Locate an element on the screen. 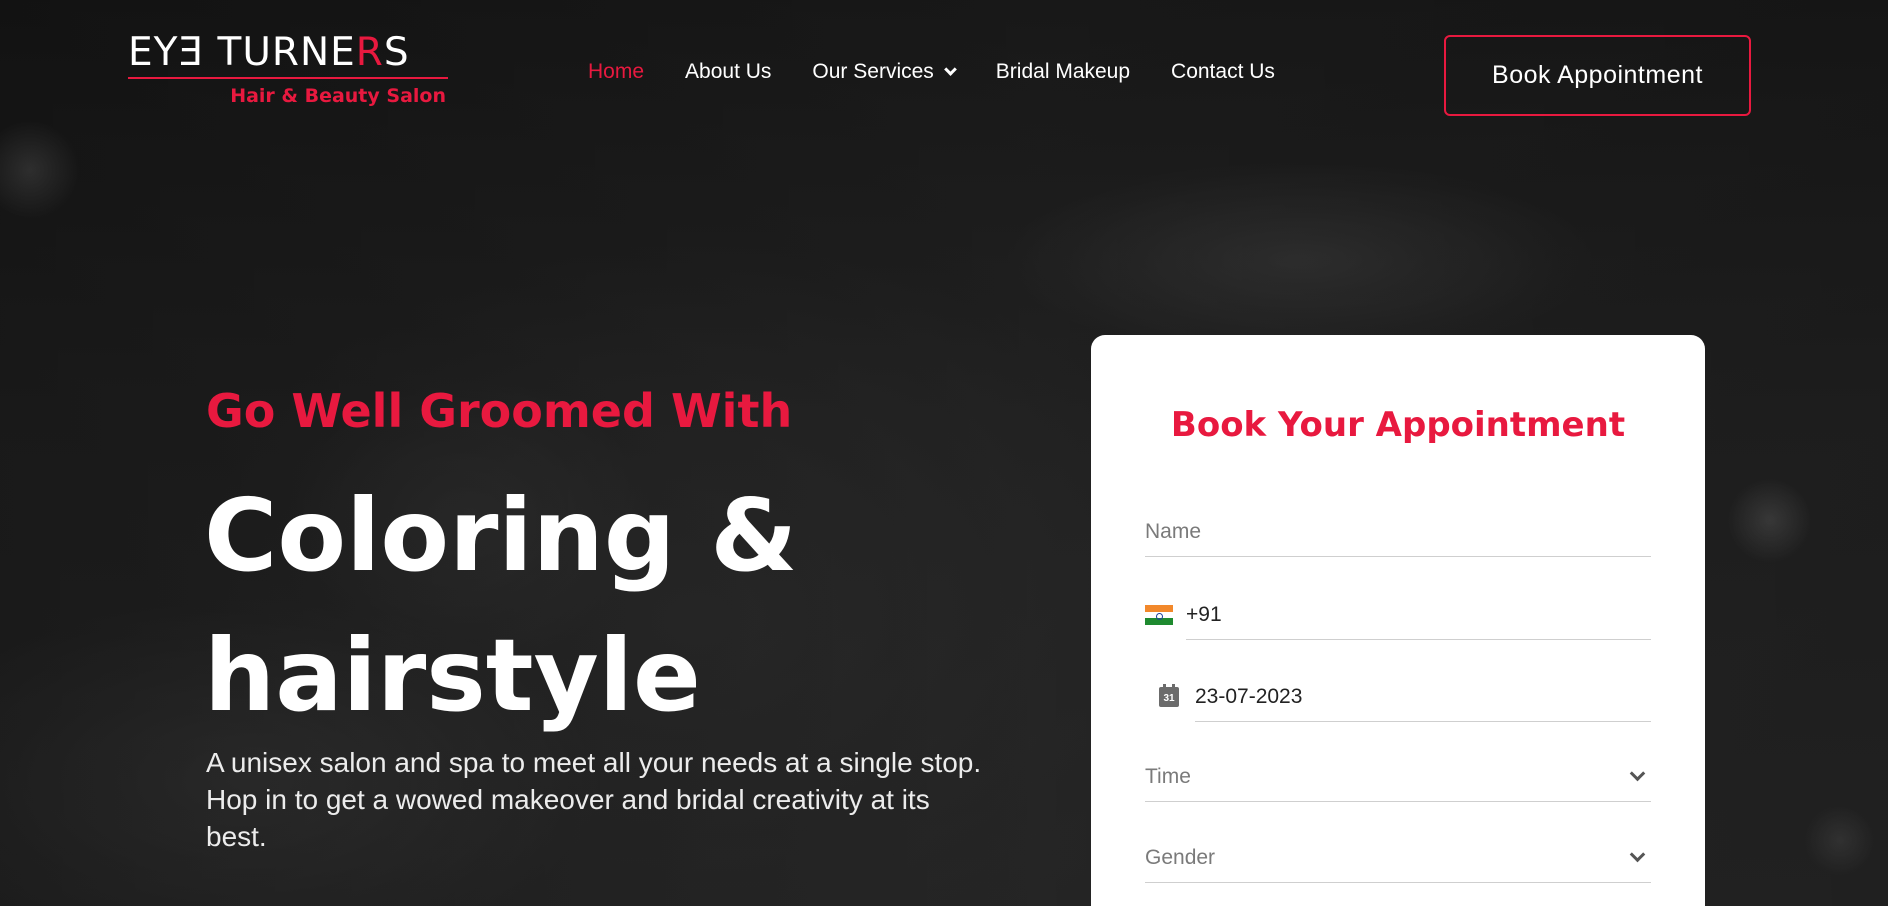 Image resolution: width=1888 pixels, height=906 pixels. time-select: Time is located at coordinates (1398, 777).